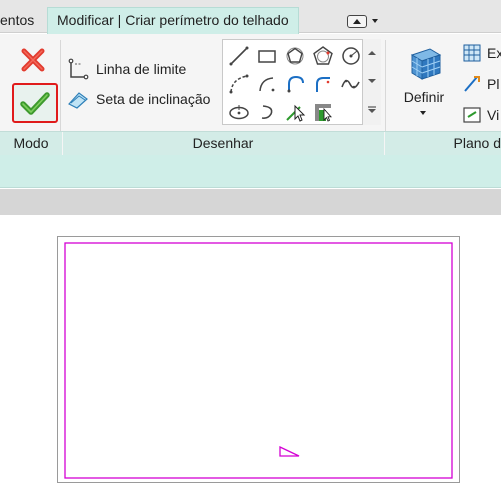 The height and width of the screenshot is (488, 501). What do you see at coordinates (141, 69) in the screenshot?
I see `boundary-line-label: Linha de limite` at bounding box center [141, 69].